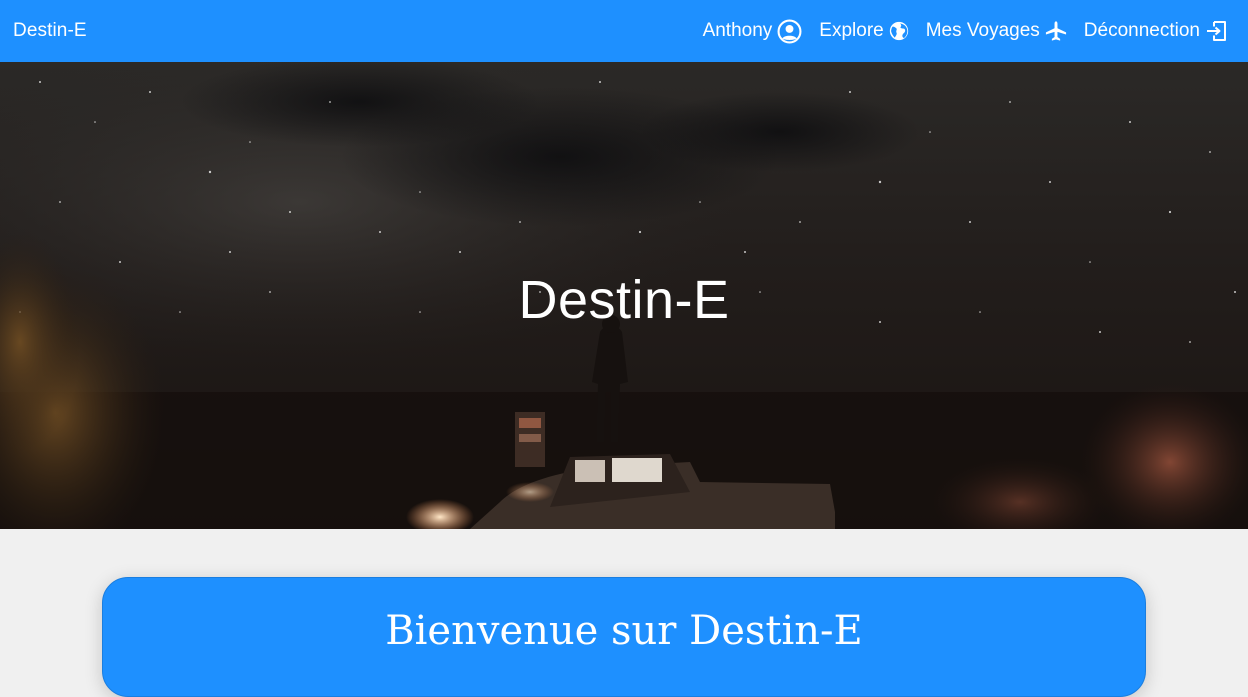 The height and width of the screenshot is (697, 1248). I want to click on globe-icon, so click(898, 31).